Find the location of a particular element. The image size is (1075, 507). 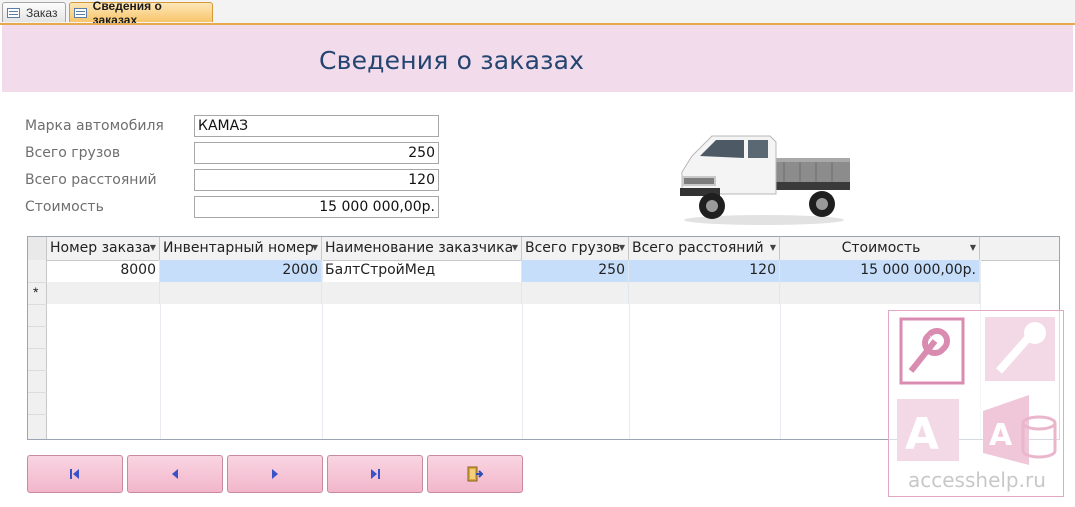

next-record-button is located at coordinates (275, 474).